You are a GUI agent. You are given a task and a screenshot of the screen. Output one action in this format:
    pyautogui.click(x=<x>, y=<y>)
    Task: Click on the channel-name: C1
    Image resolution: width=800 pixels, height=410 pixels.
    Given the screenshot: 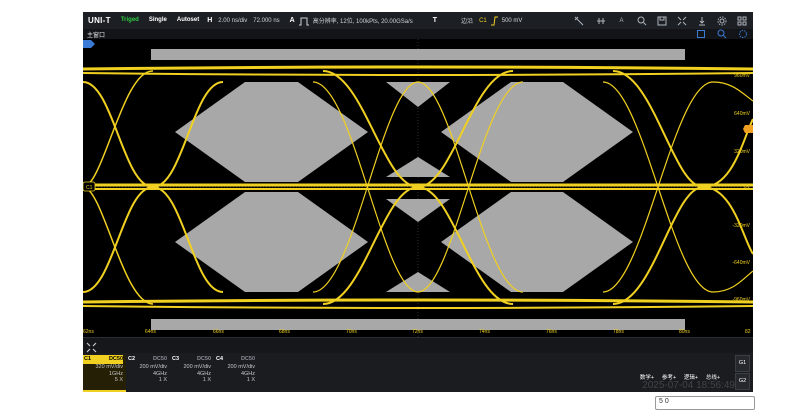 What is the action you would take?
    pyautogui.click(x=88, y=359)
    